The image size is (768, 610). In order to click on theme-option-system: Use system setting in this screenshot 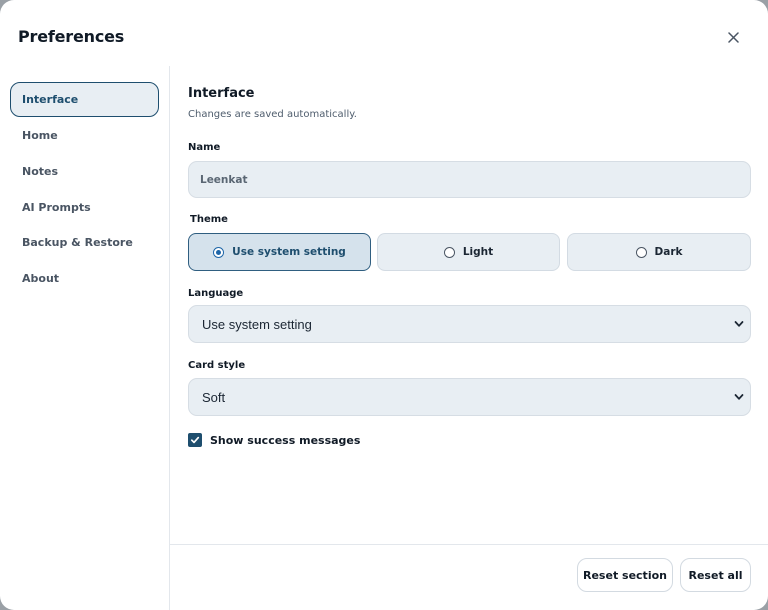, I will do `click(279, 252)`.